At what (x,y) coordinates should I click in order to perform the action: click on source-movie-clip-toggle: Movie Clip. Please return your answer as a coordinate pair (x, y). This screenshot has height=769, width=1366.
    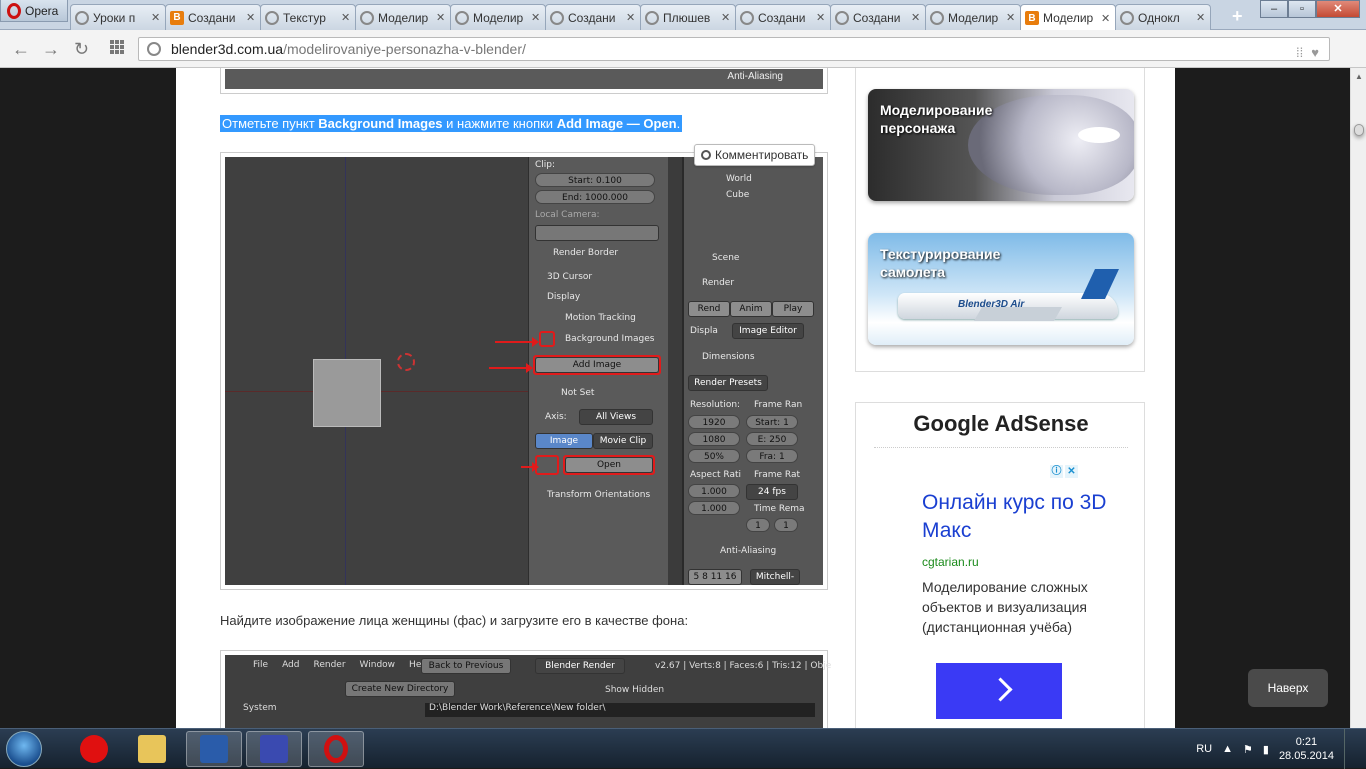
    Looking at the image, I should click on (623, 441).